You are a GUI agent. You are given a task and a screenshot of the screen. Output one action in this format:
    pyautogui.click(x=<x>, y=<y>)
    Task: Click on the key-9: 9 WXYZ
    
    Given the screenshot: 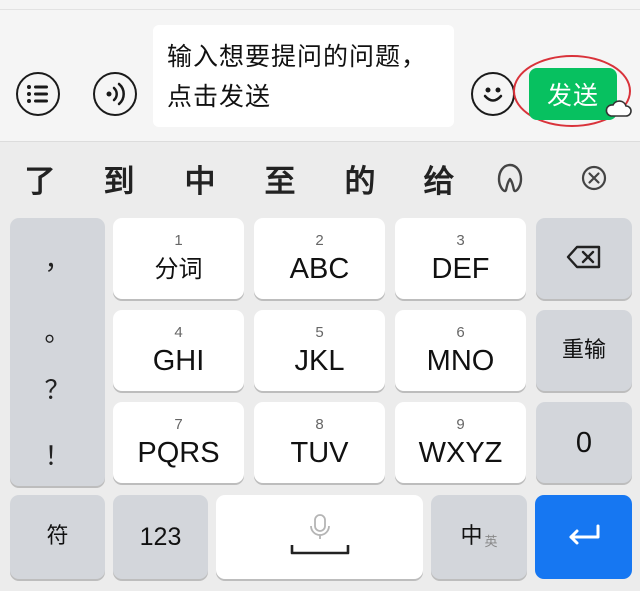 What is the action you would take?
    pyautogui.click(x=460, y=442)
    